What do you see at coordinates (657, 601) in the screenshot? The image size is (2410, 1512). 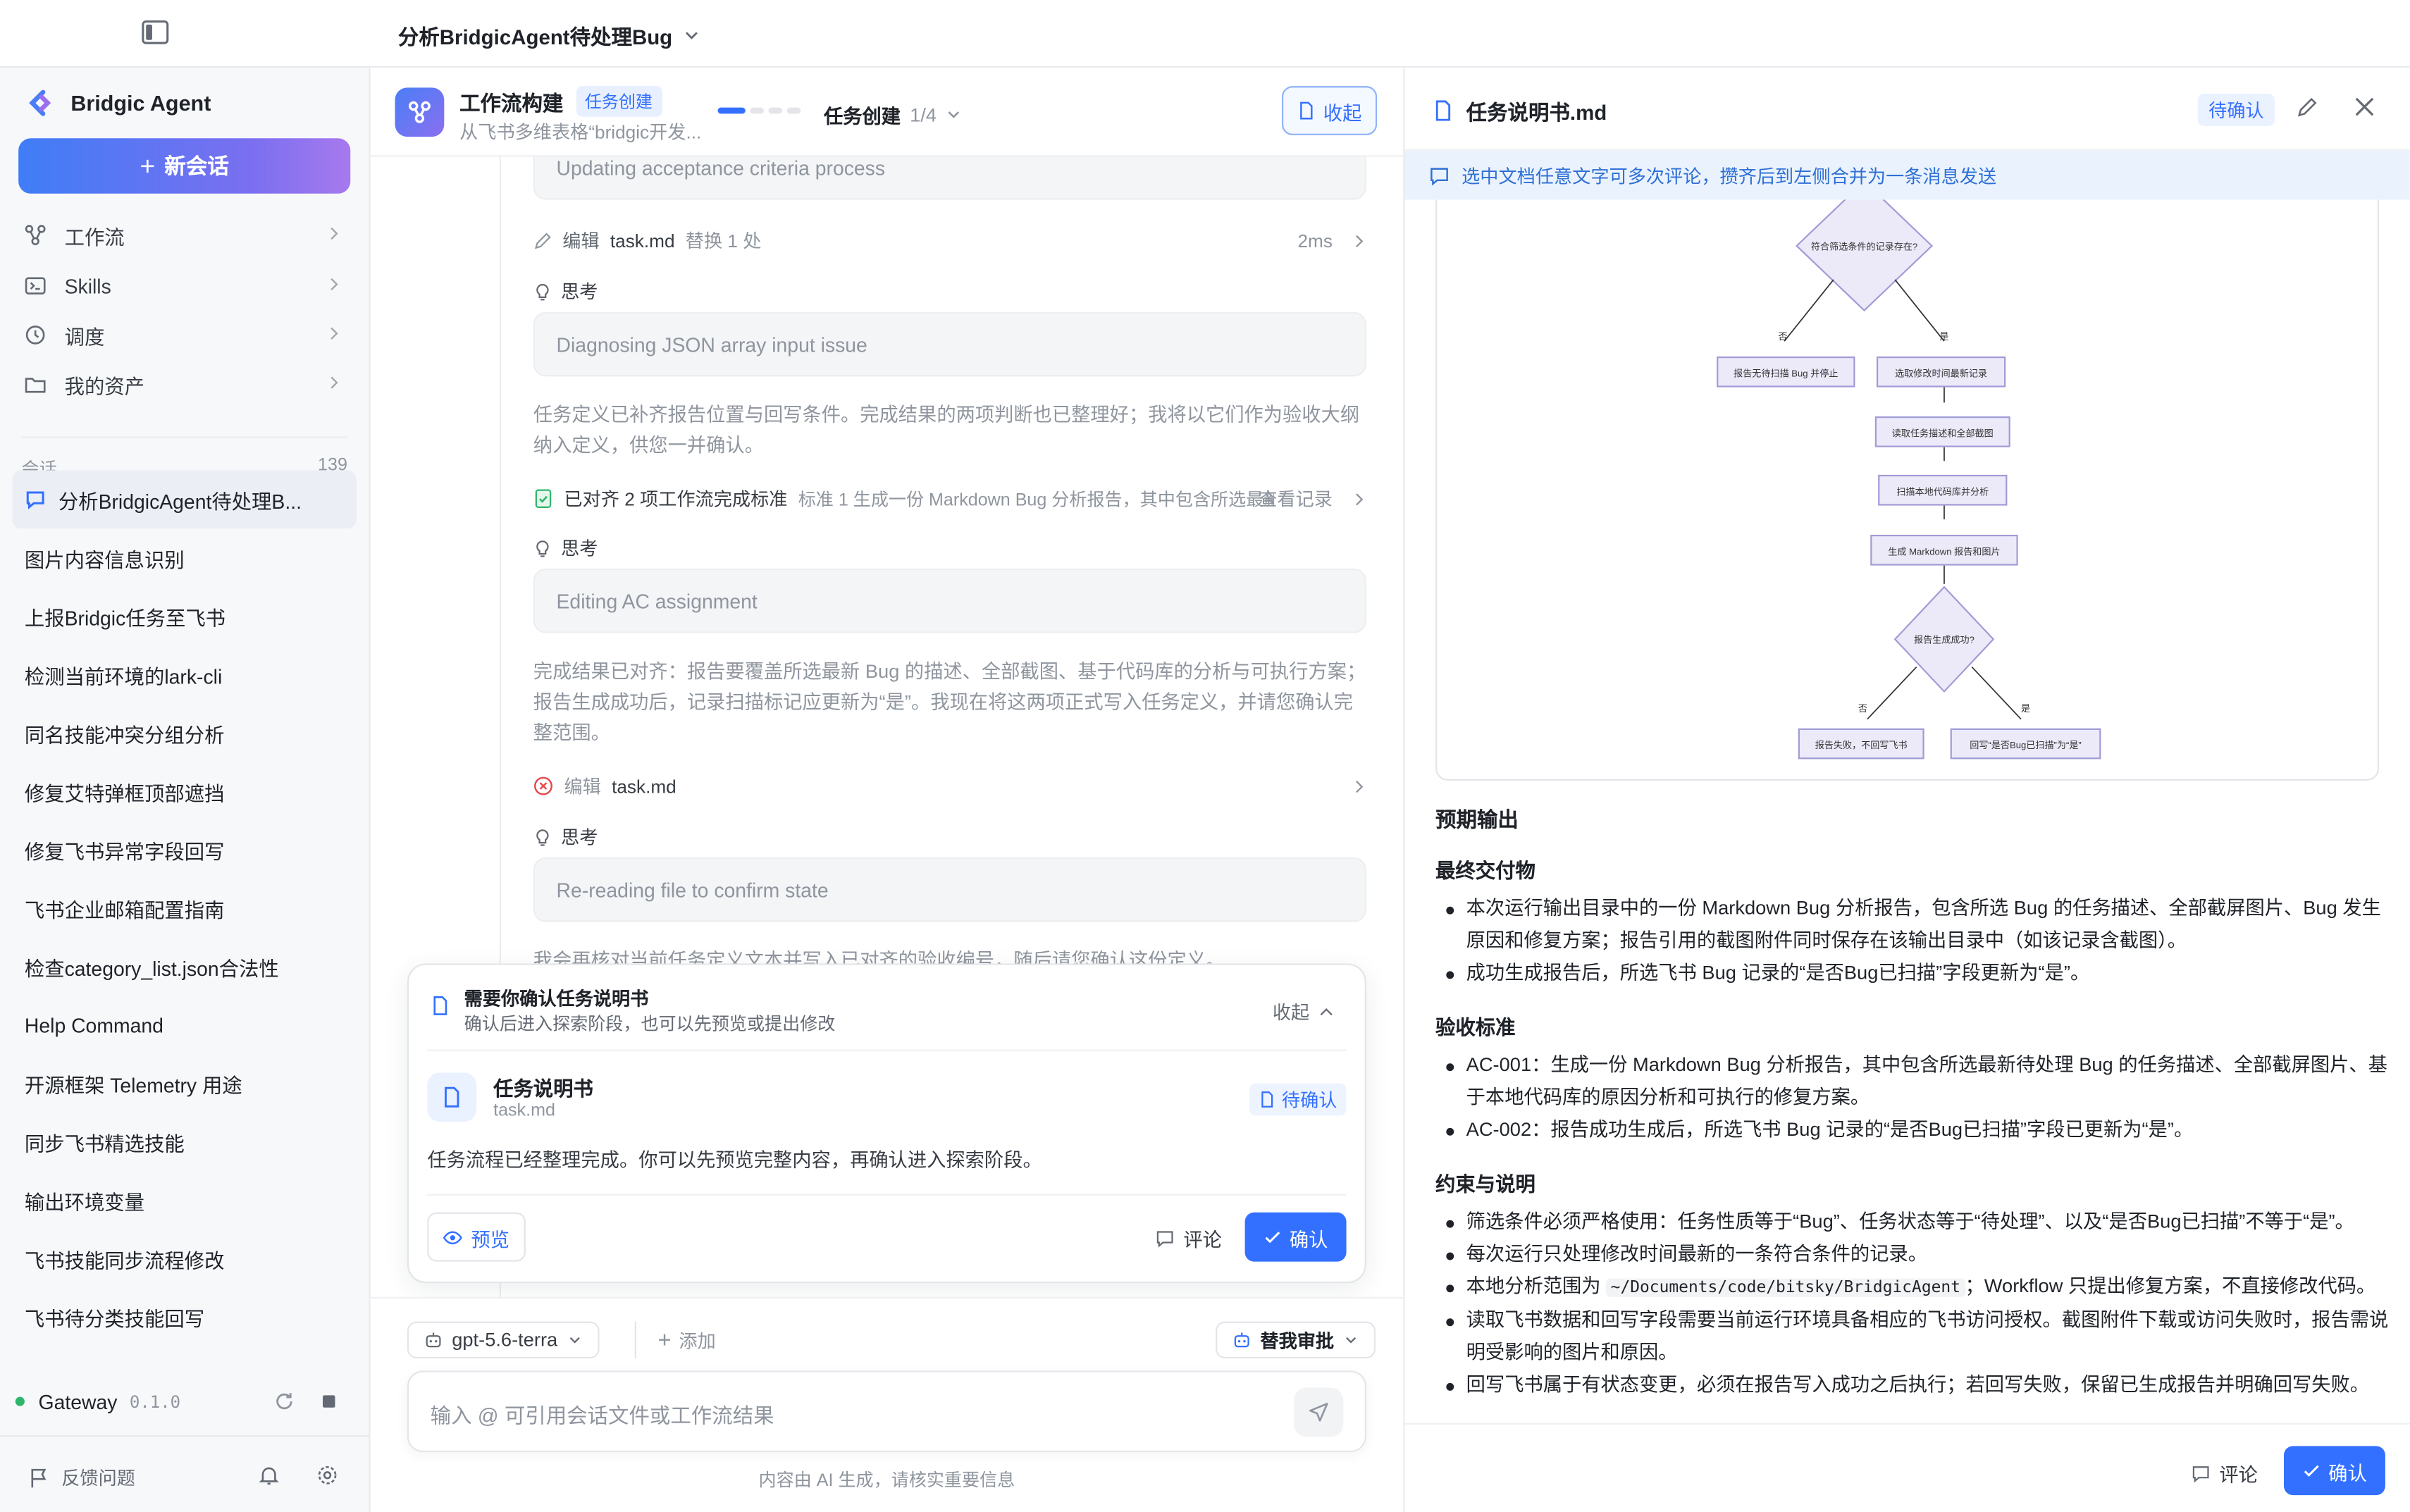 I see `thinking-text: Editing AC assignment` at bounding box center [657, 601].